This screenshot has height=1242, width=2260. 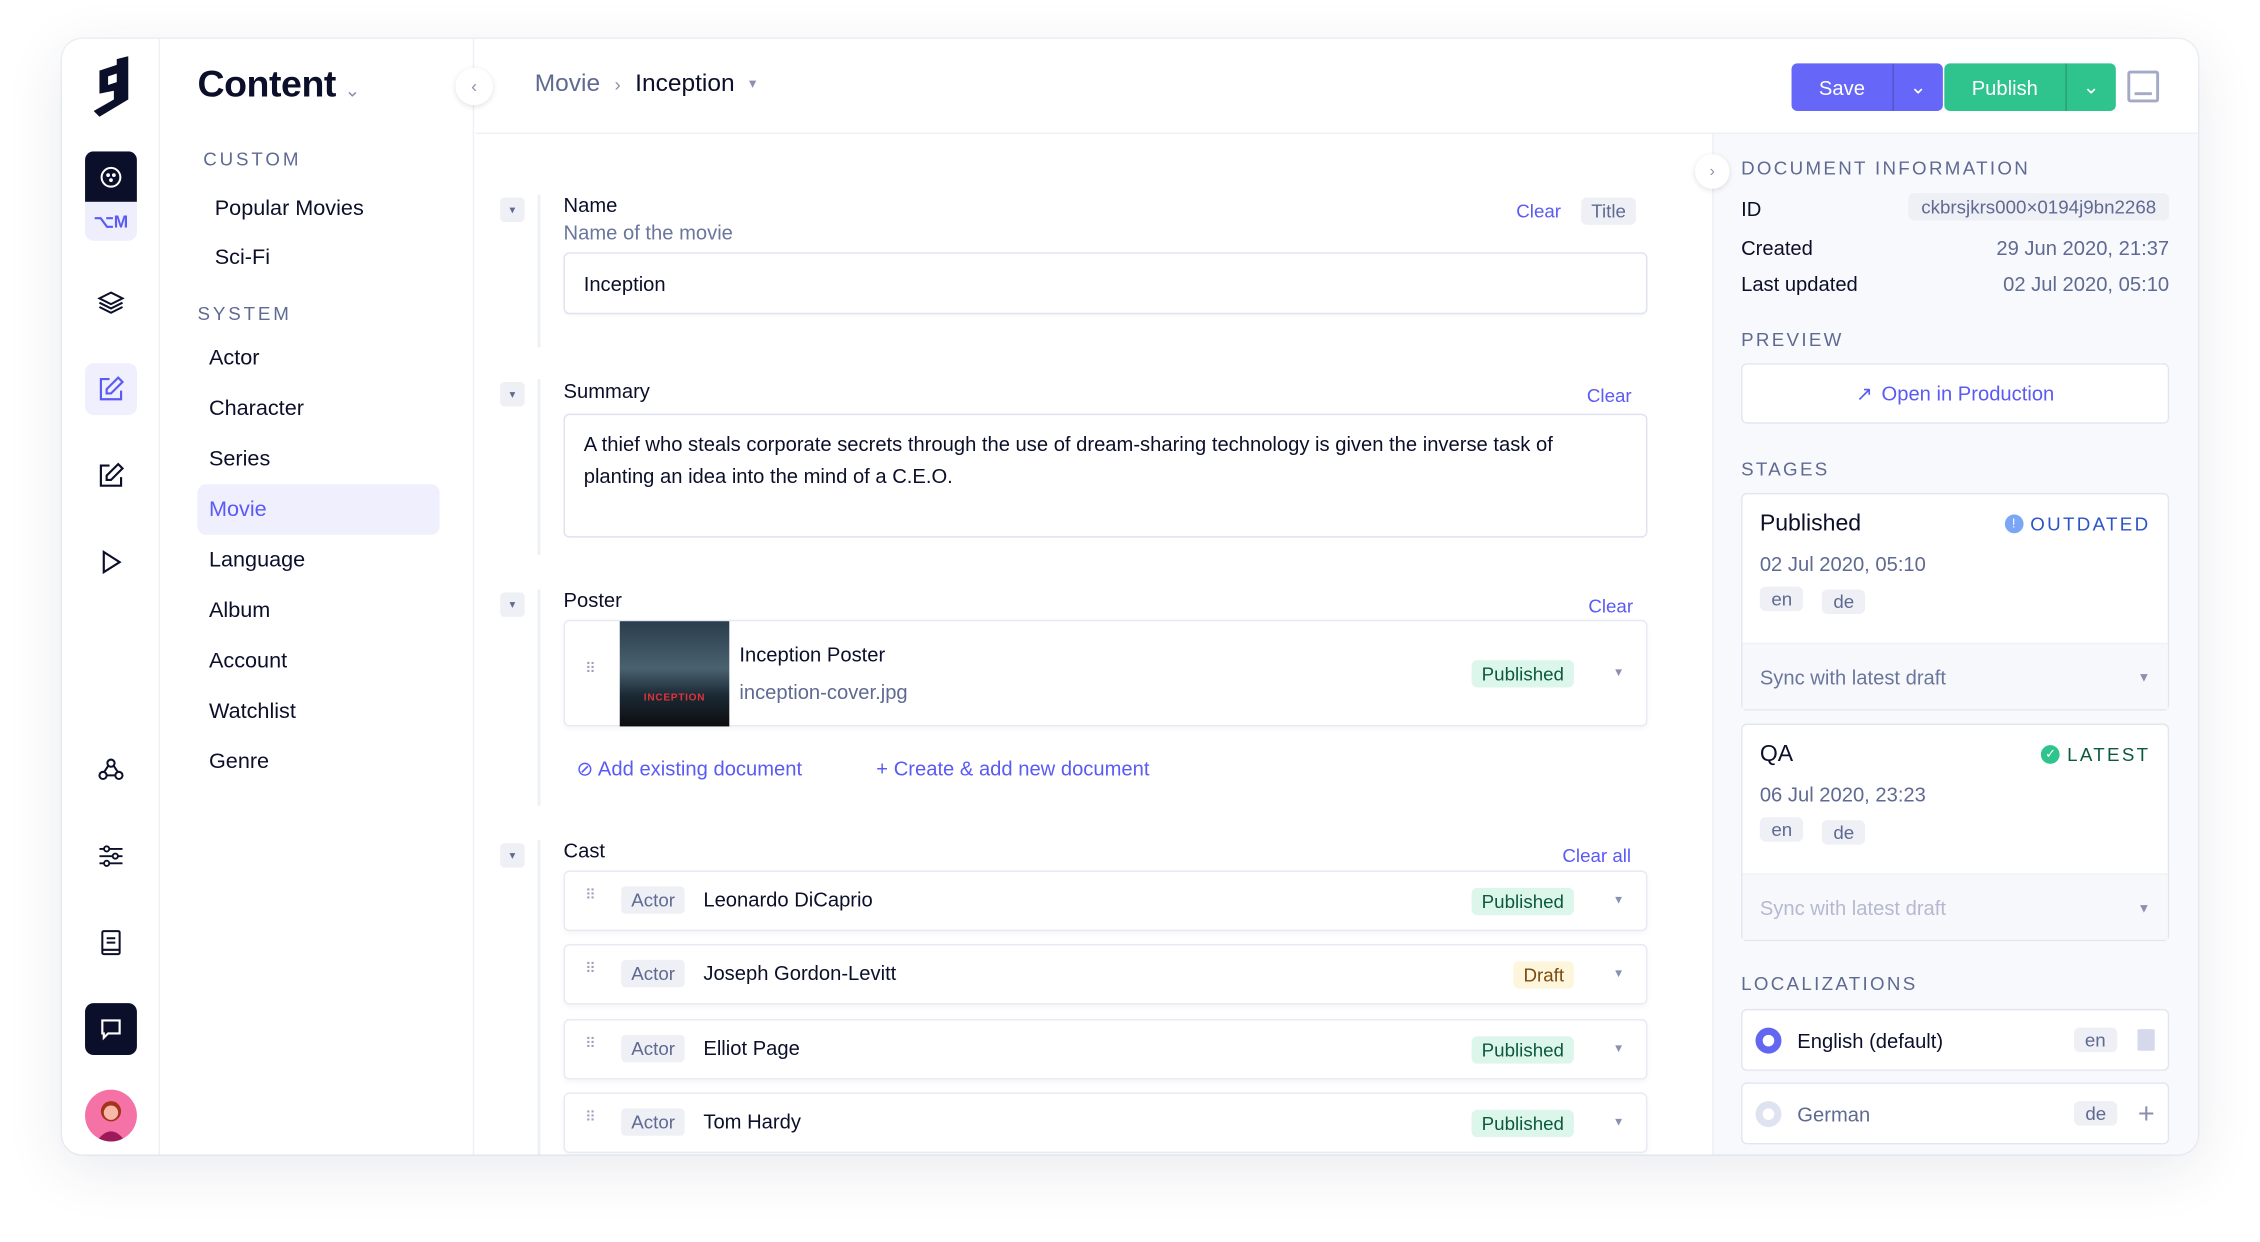 I want to click on publish-button: Publish, so click(x=2004, y=87).